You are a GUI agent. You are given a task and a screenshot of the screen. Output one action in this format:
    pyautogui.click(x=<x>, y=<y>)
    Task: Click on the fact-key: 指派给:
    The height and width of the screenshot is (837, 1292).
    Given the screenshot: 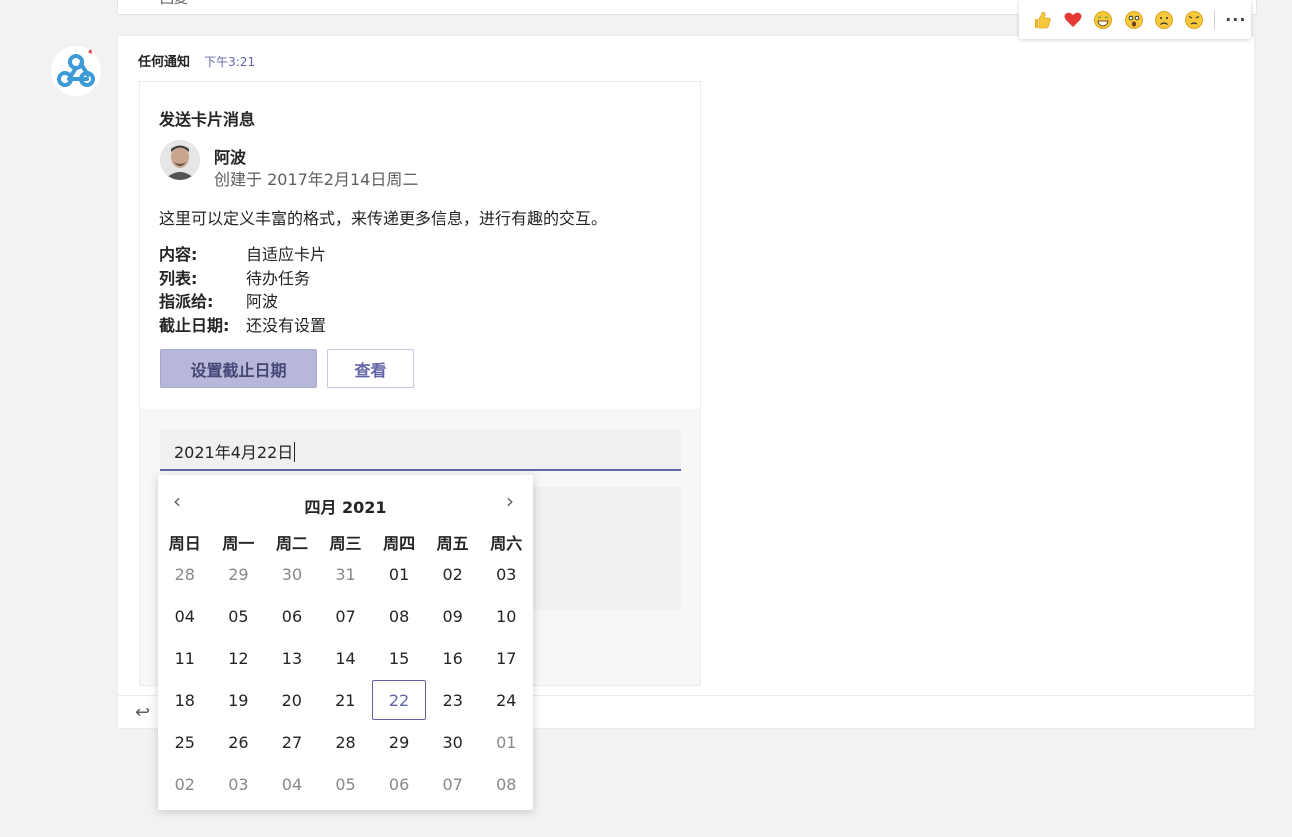 What is the action you would take?
    pyautogui.click(x=186, y=301)
    